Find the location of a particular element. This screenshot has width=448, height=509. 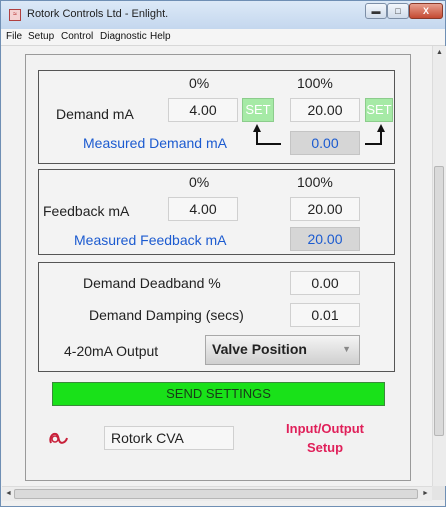

horizontal-scrollbar: ◄ ► is located at coordinates (217, 493).